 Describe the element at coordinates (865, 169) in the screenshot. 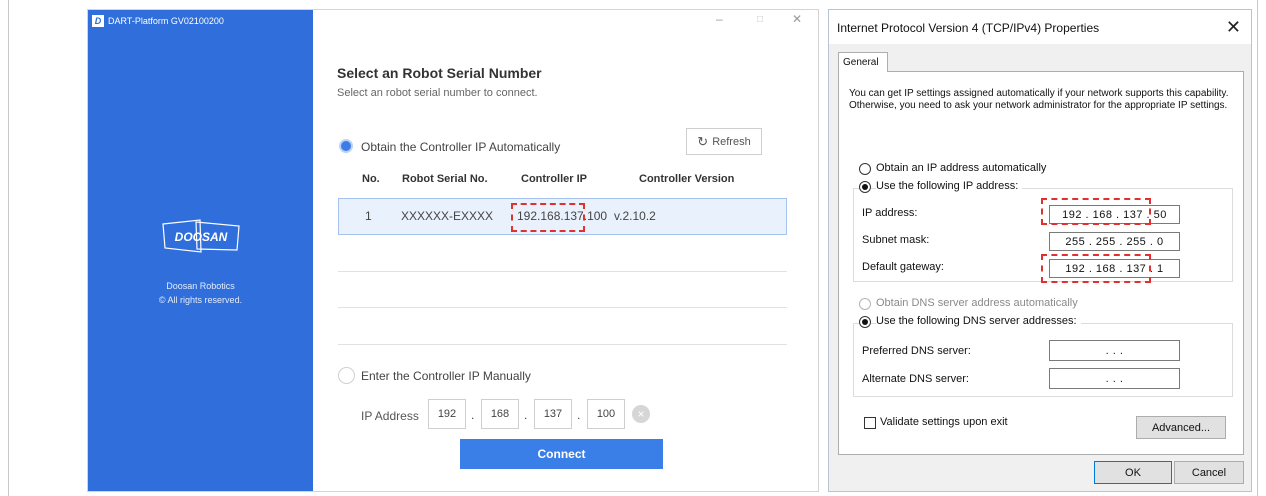

I see `obtain-ip-auto-radio` at that location.